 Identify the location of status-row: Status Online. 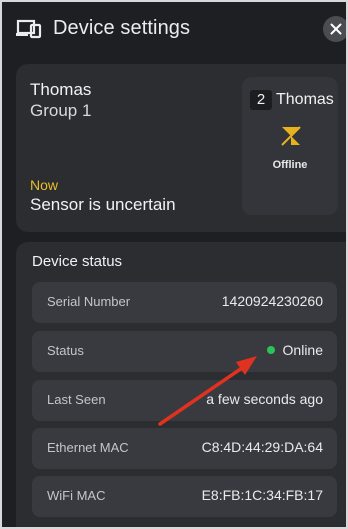
(184, 351).